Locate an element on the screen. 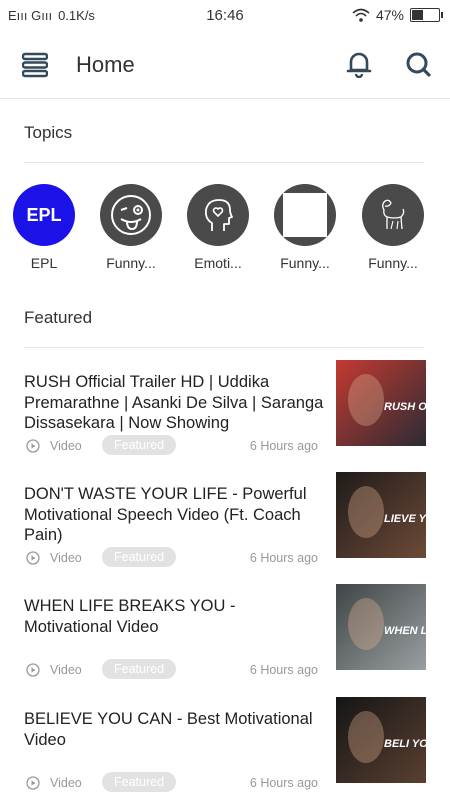 This screenshot has width=450, height=809. topics-heading: Topics is located at coordinates (48, 132).